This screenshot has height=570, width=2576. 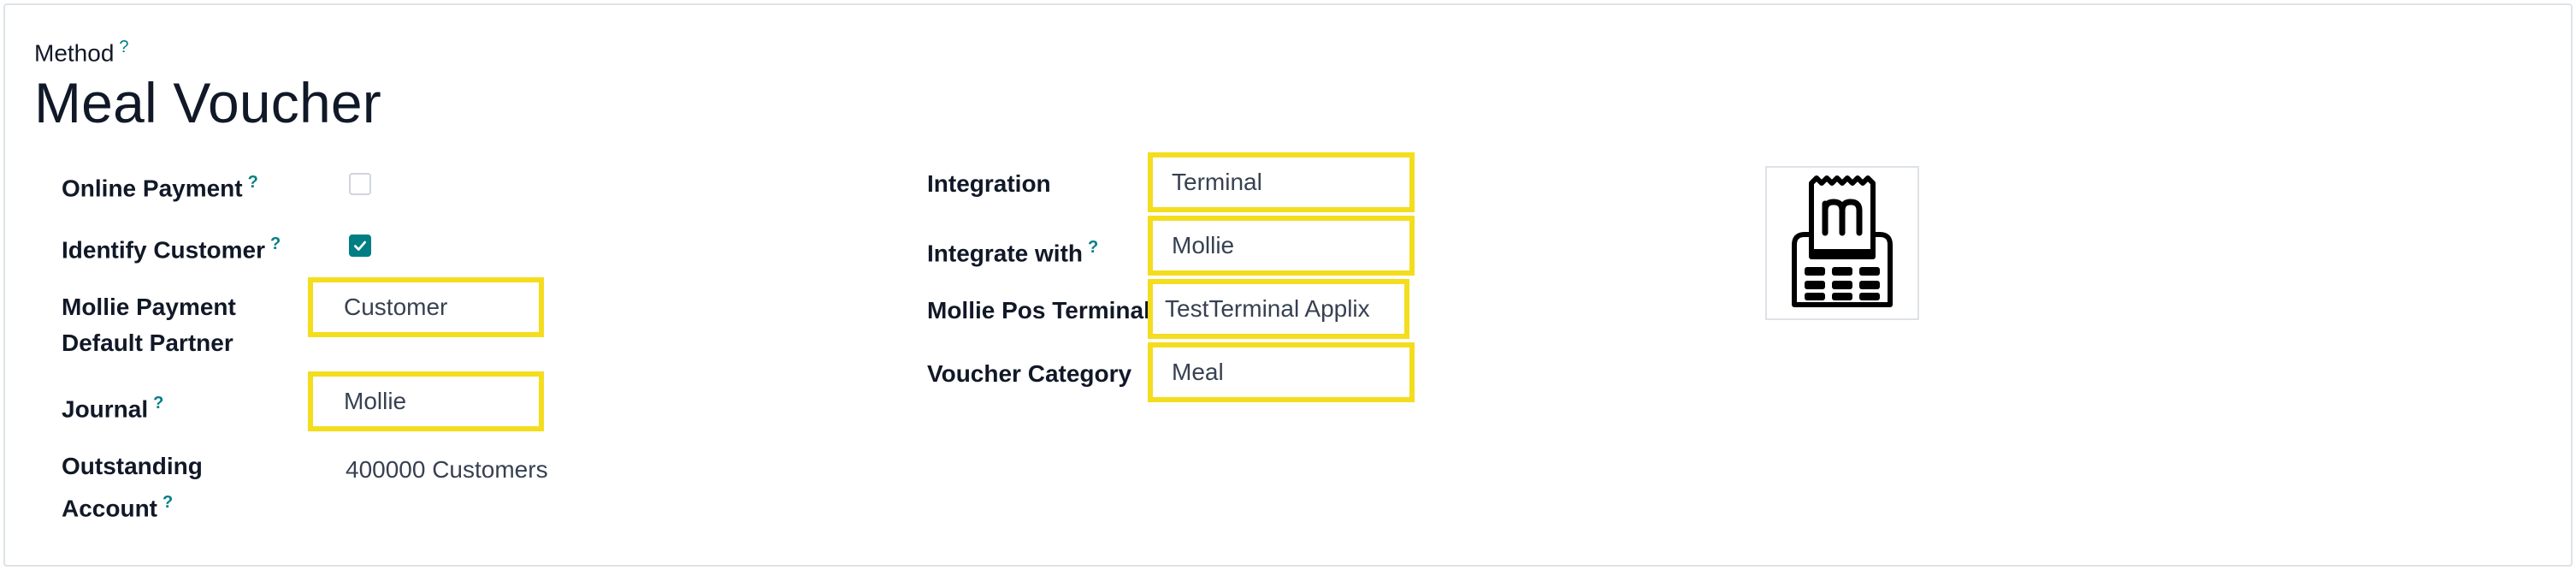 What do you see at coordinates (132, 466) in the screenshot?
I see `outstanding-account-label-line1: Outstanding` at bounding box center [132, 466].